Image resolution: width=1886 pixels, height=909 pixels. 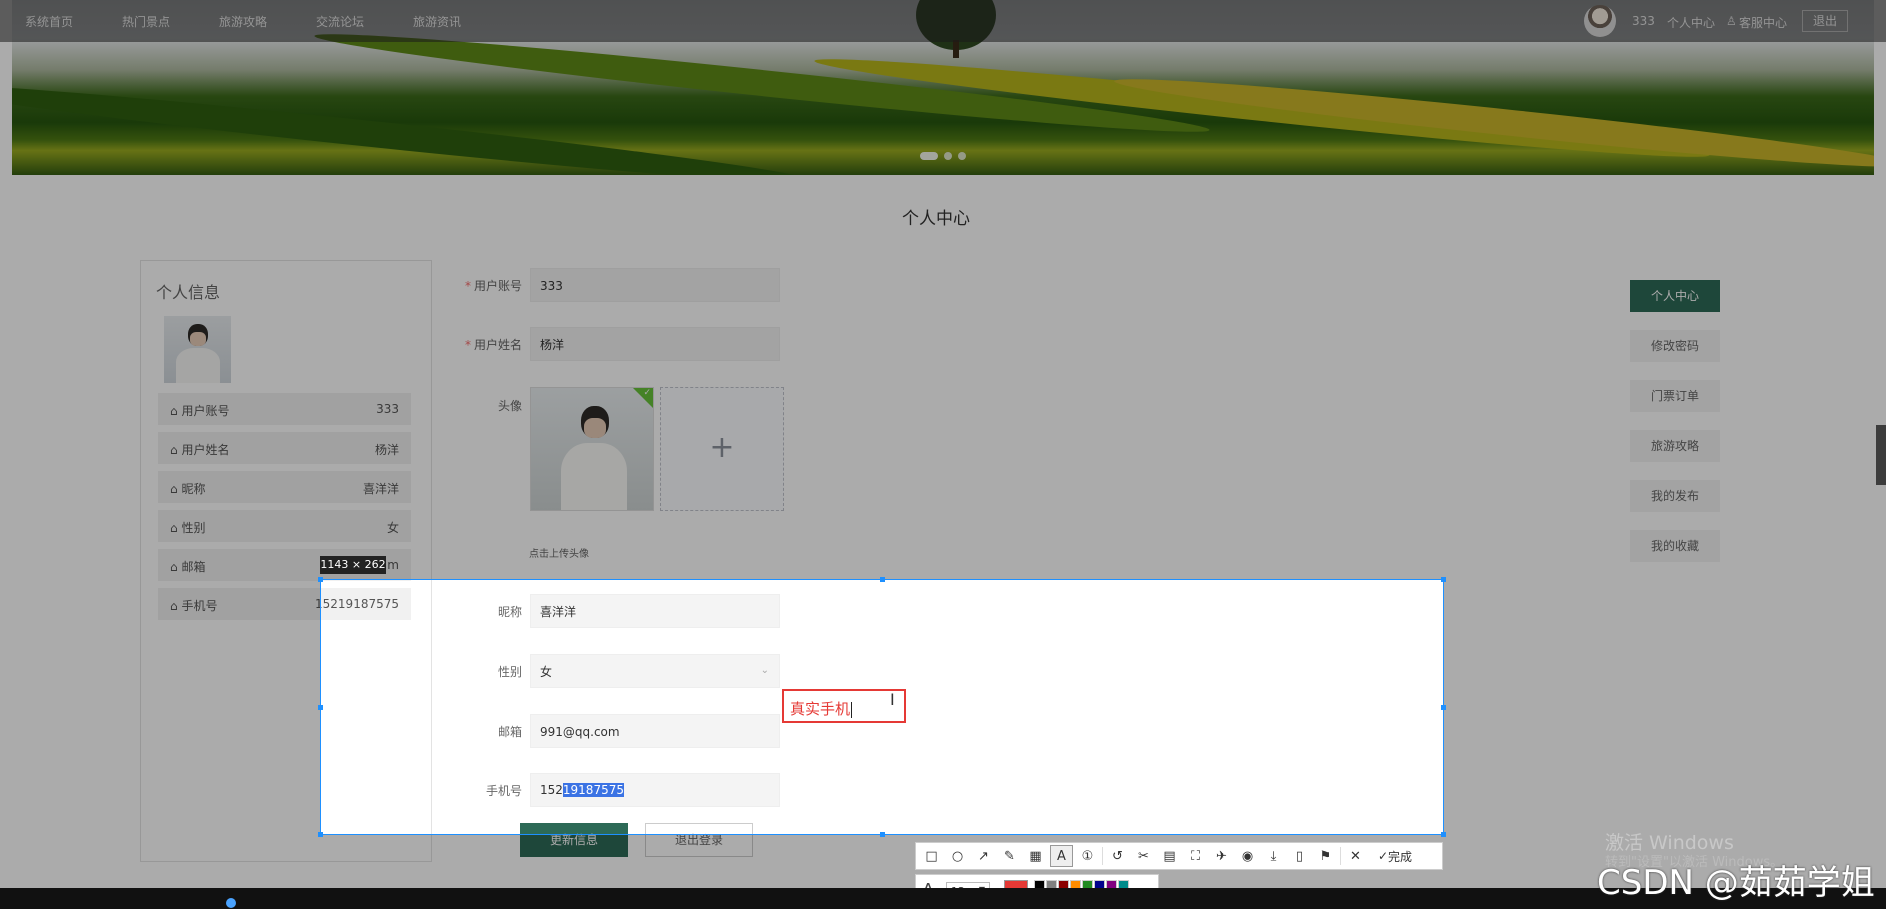 I want to click on pin-icon: ✈, so click(x=1221, y=856).